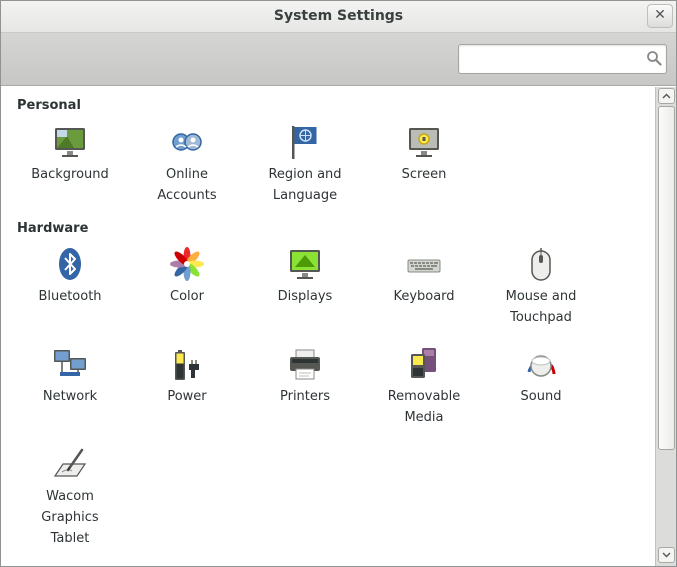 The width and height of the screenshot is (677, 567). I want to click on item-label-line-1: Removable, so click(424, 396).